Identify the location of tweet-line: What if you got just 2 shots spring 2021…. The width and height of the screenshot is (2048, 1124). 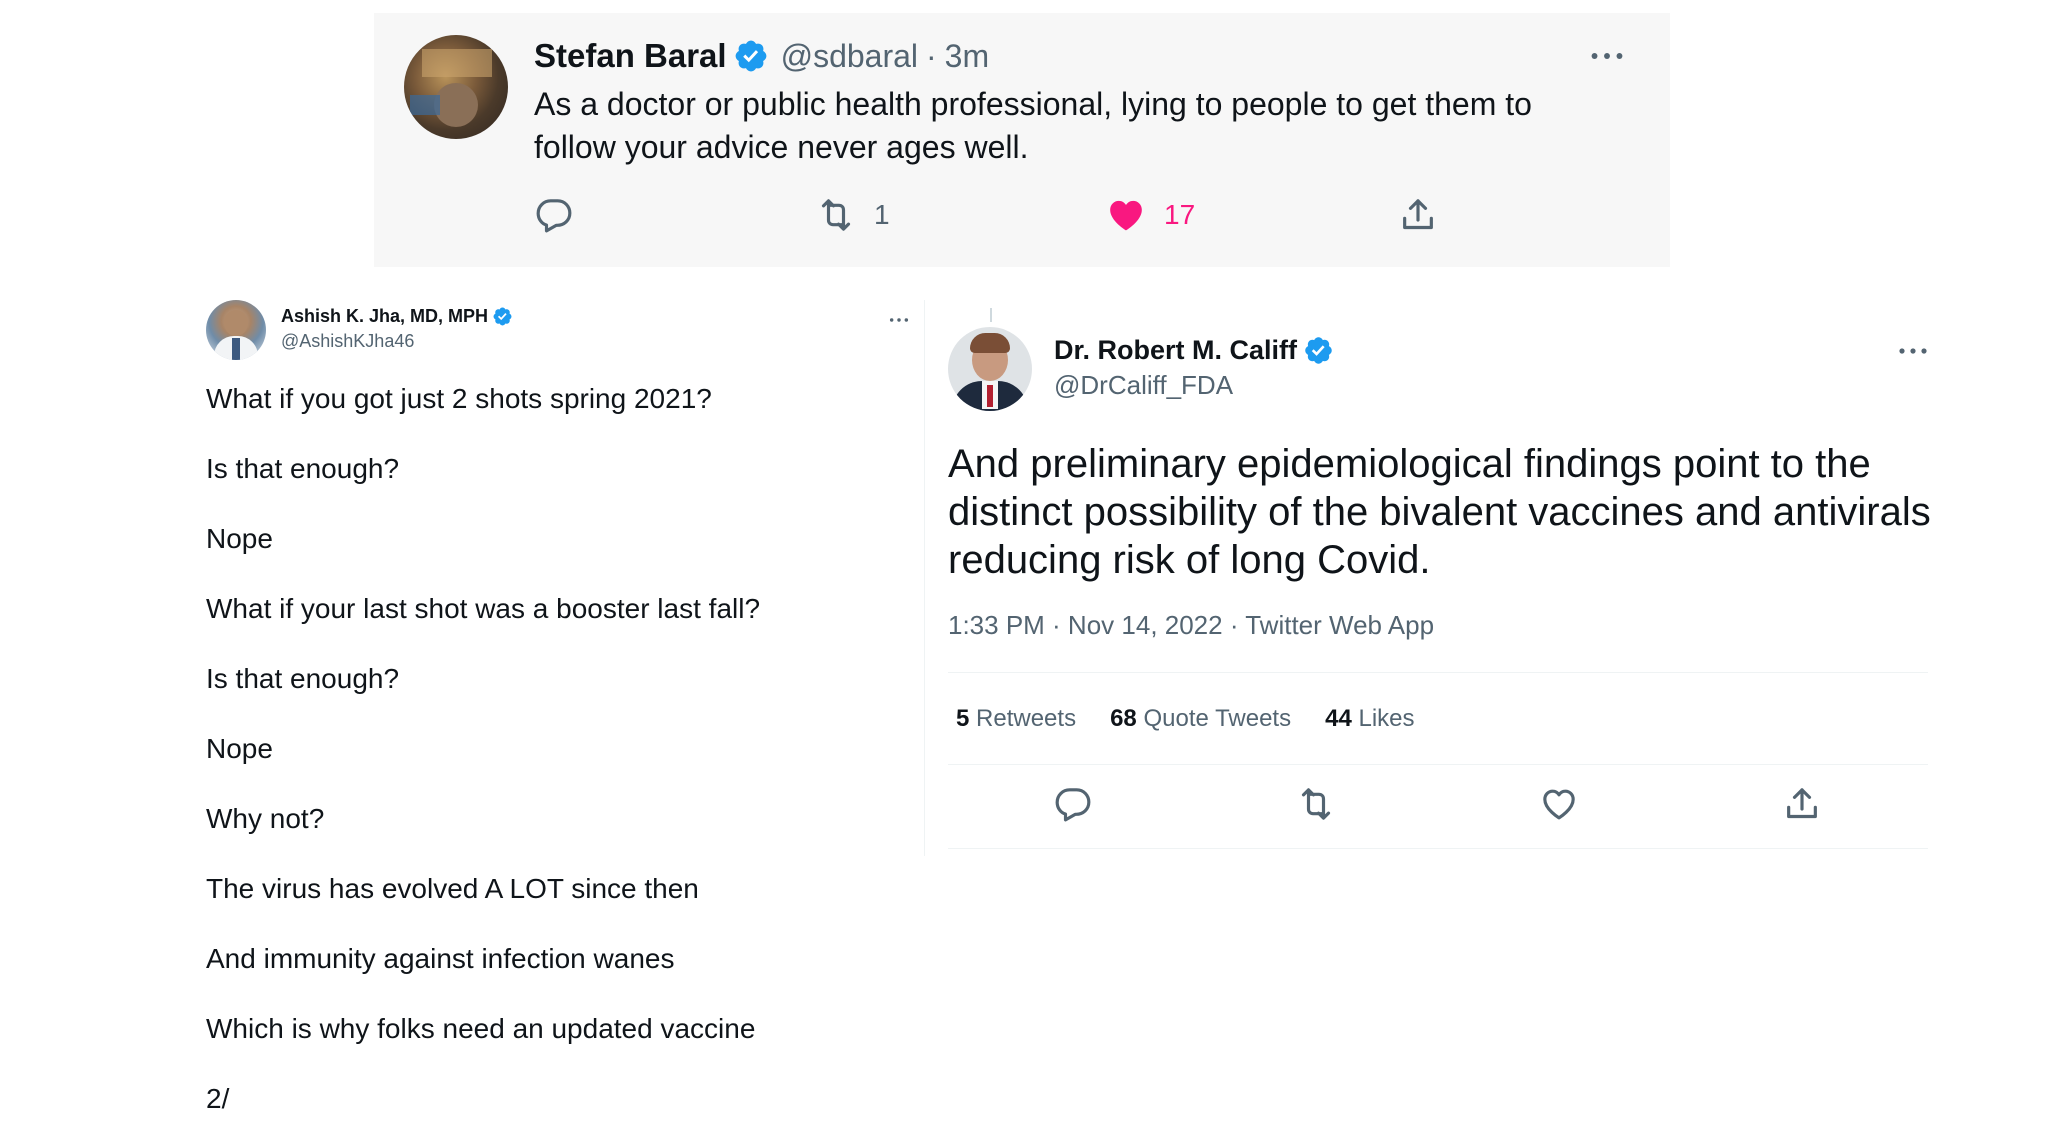
(459, 398).